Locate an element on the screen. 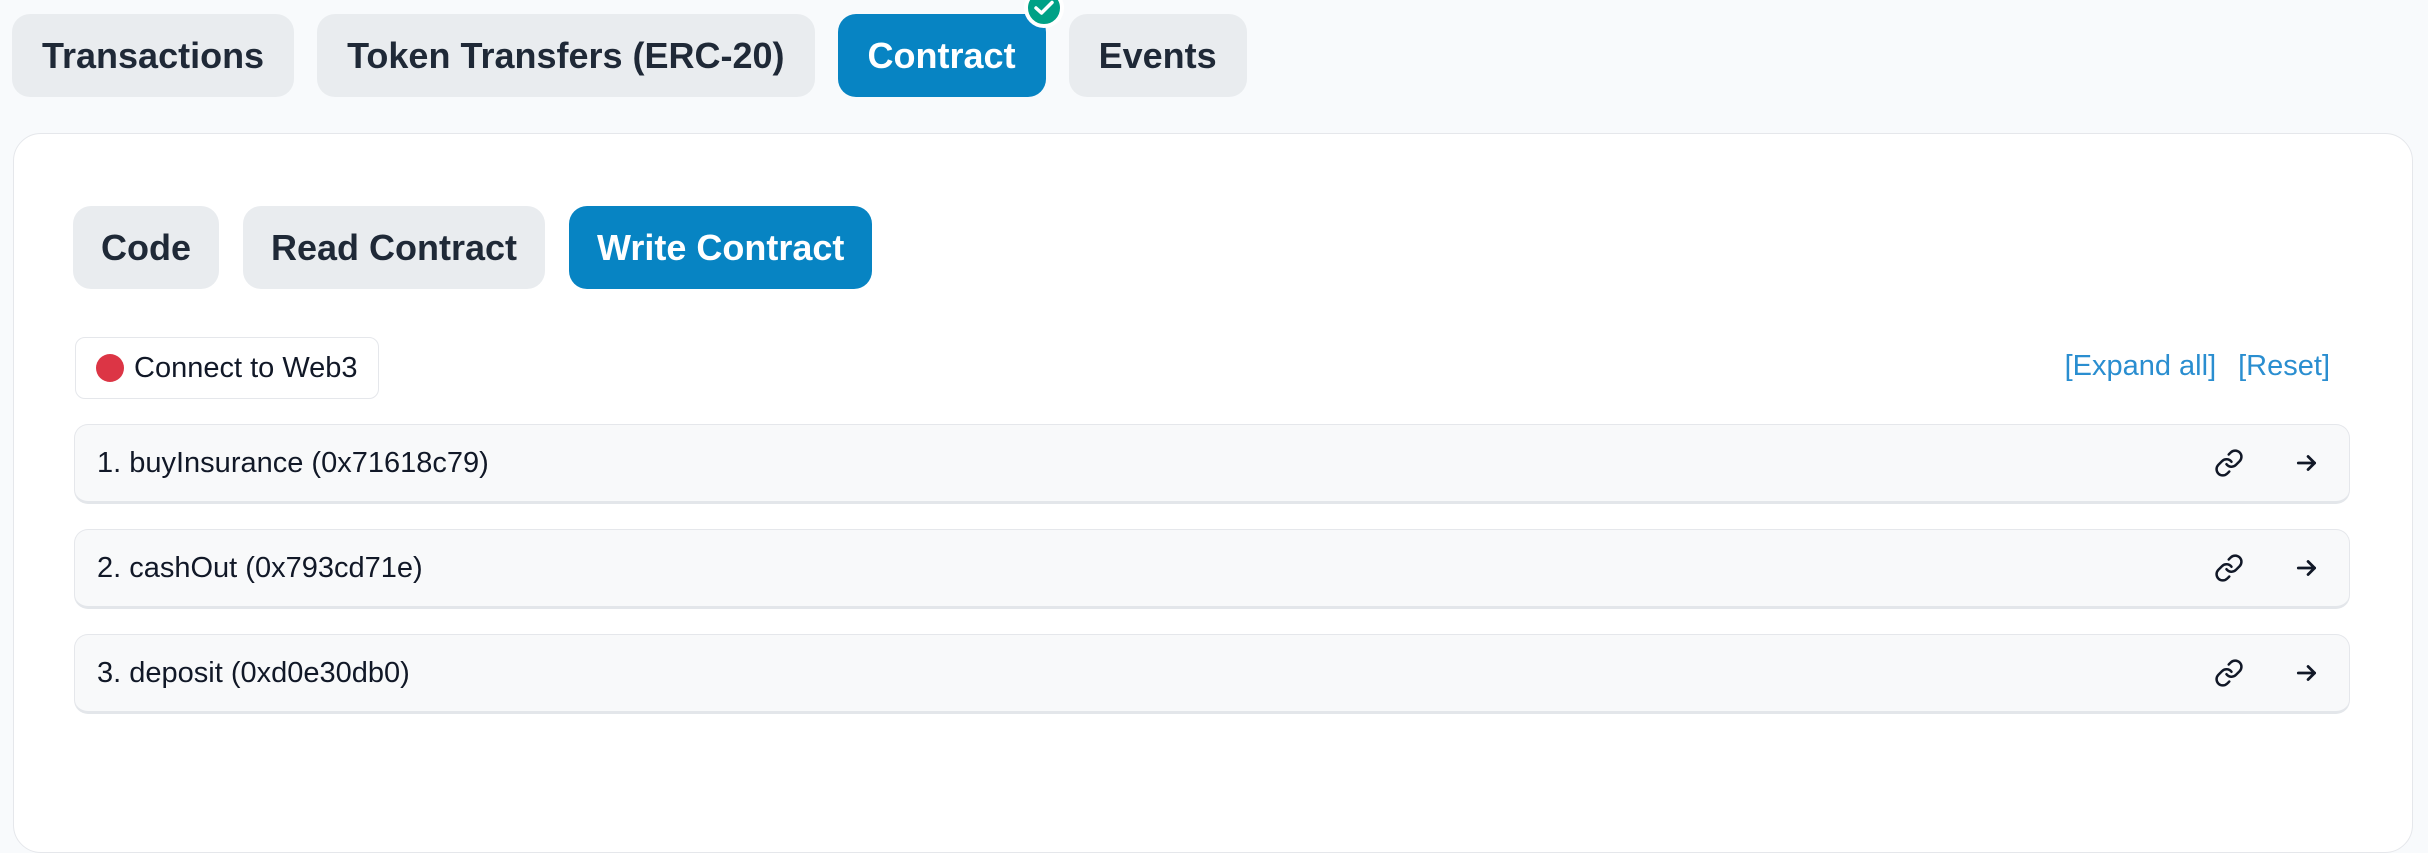 The height and width of the screenshot is (853, 2428). check-circle-icon is located at coordinates (1043, 14).